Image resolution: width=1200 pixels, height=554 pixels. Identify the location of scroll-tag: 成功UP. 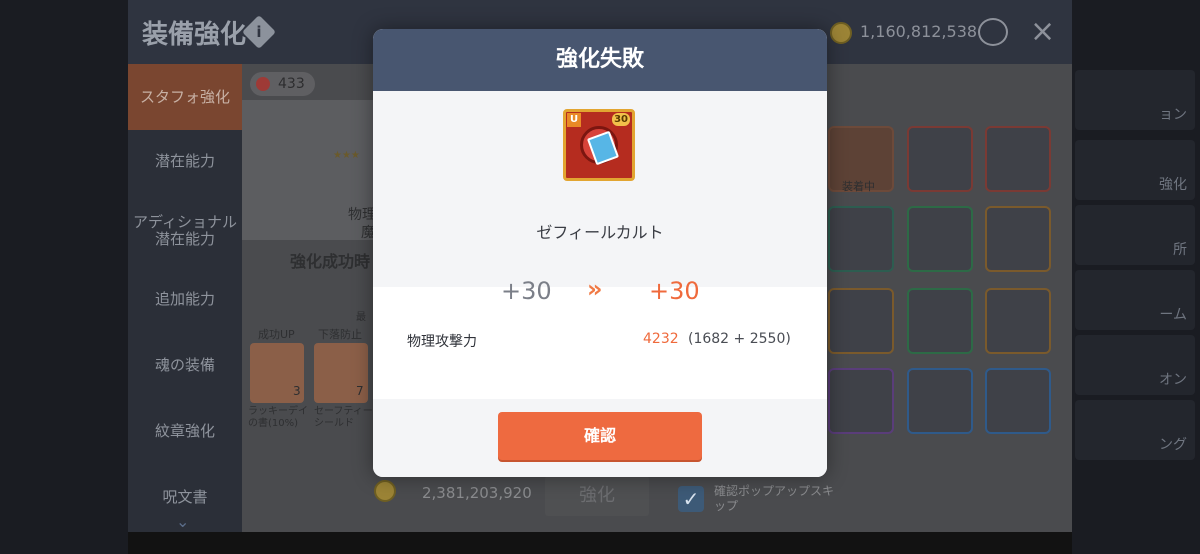
(276, 334).